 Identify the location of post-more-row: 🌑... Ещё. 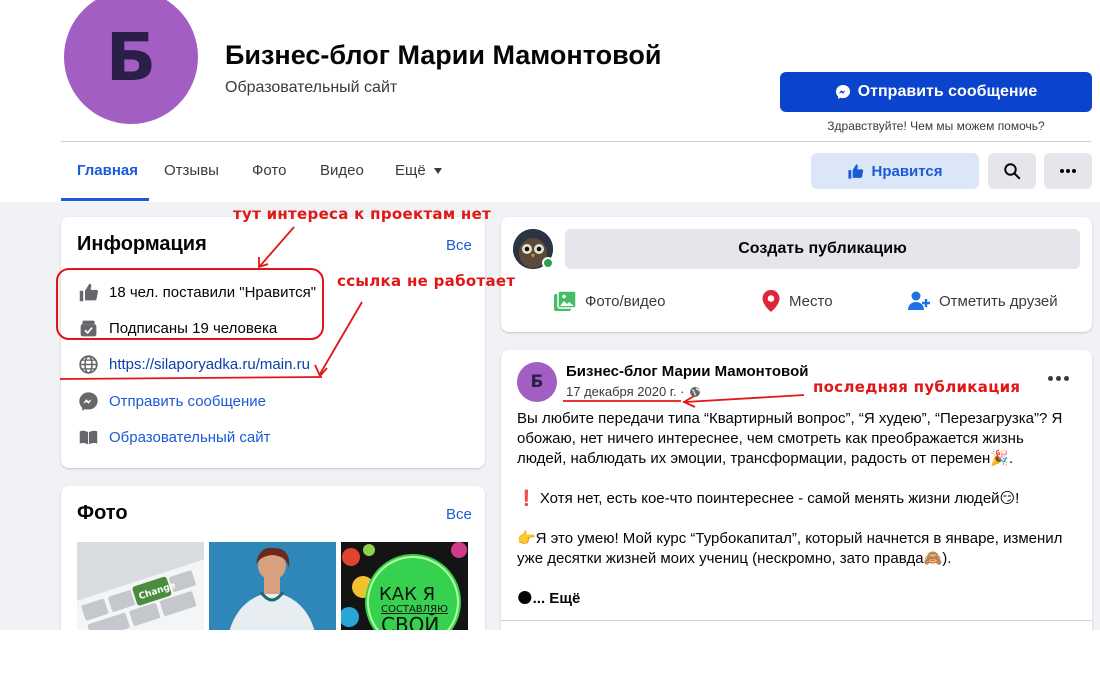
(797, 599).